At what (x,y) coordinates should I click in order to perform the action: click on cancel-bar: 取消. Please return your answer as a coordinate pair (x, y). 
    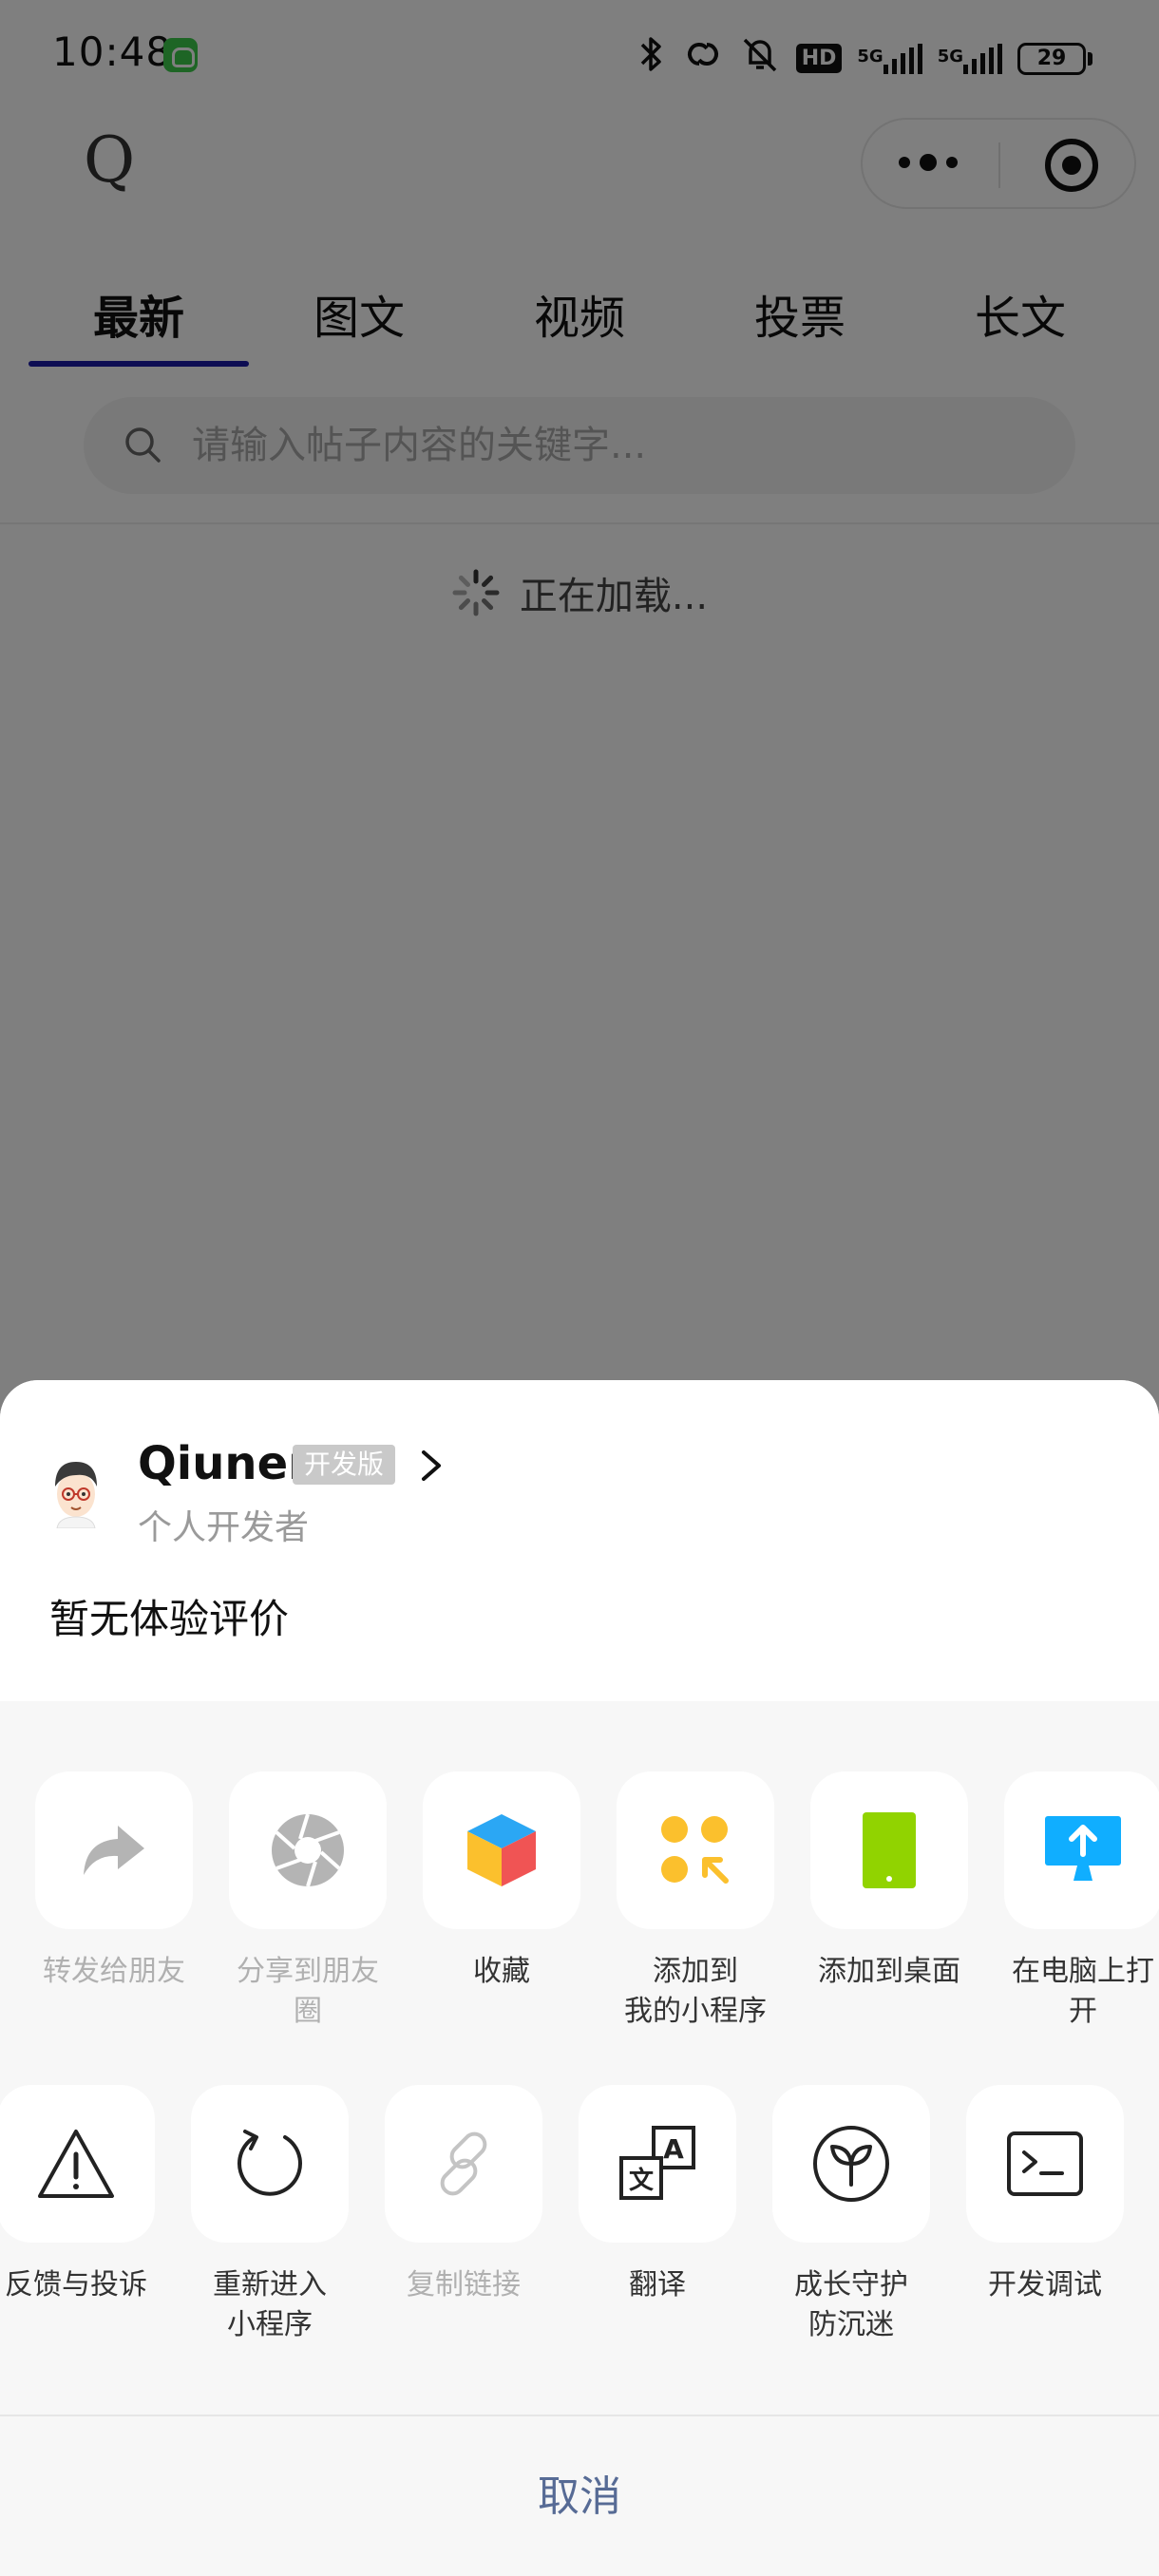
    Looking at the image, I should click on (579, 2495).